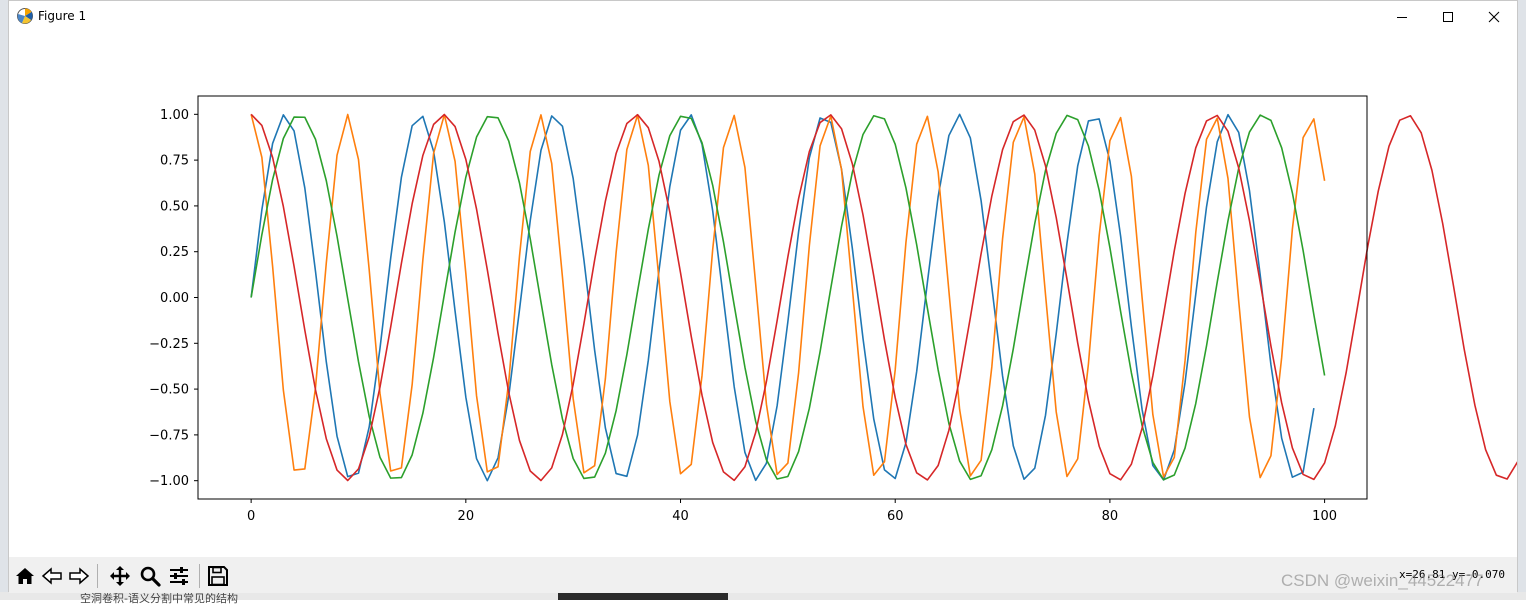  I want to click on close-icon, so click(1494, 16).